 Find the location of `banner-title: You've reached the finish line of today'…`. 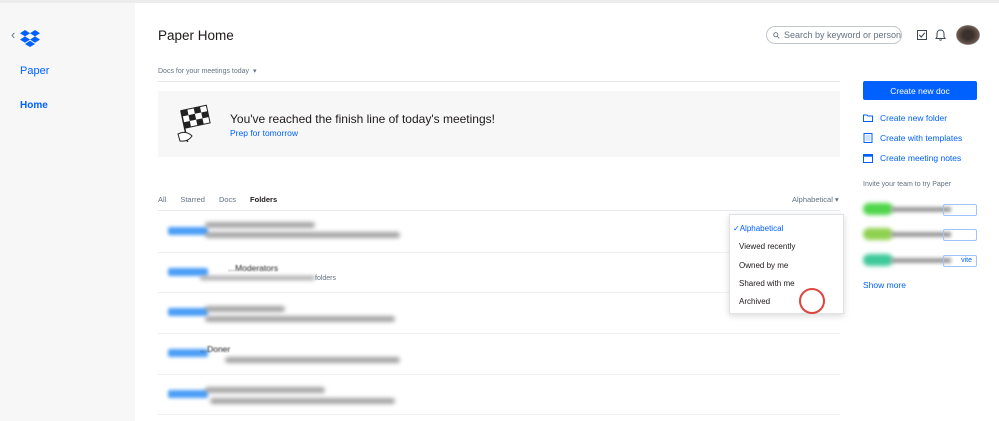

banner-title: You've reached the finish line of today'… is located at coordinates (362, 119).